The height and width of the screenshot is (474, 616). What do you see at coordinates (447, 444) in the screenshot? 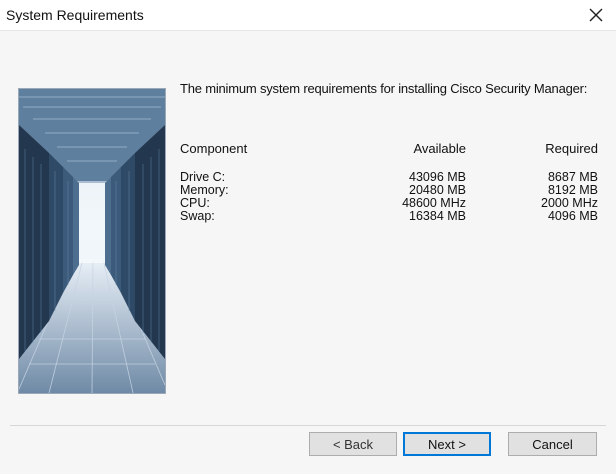
I see `next-button: Next >` at bounding box center [447, 444].